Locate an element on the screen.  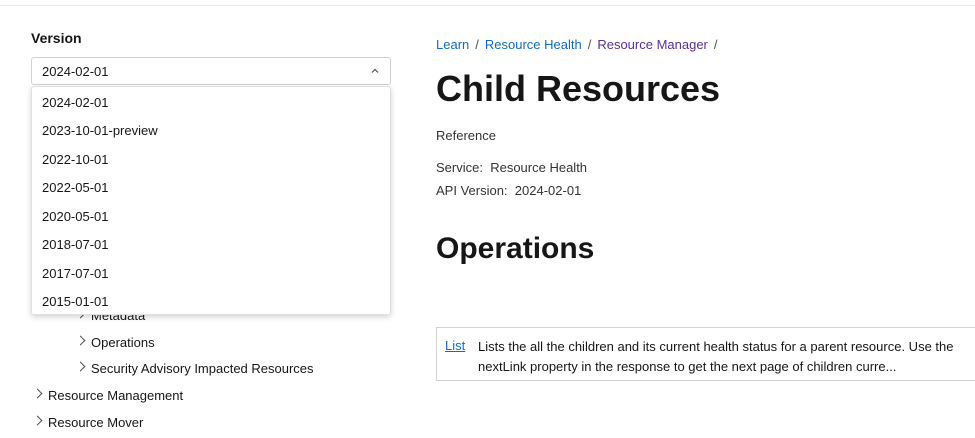
tree-item-security-advisory: Security Advisory Impacted Resources is located at coordinates (194, 368).